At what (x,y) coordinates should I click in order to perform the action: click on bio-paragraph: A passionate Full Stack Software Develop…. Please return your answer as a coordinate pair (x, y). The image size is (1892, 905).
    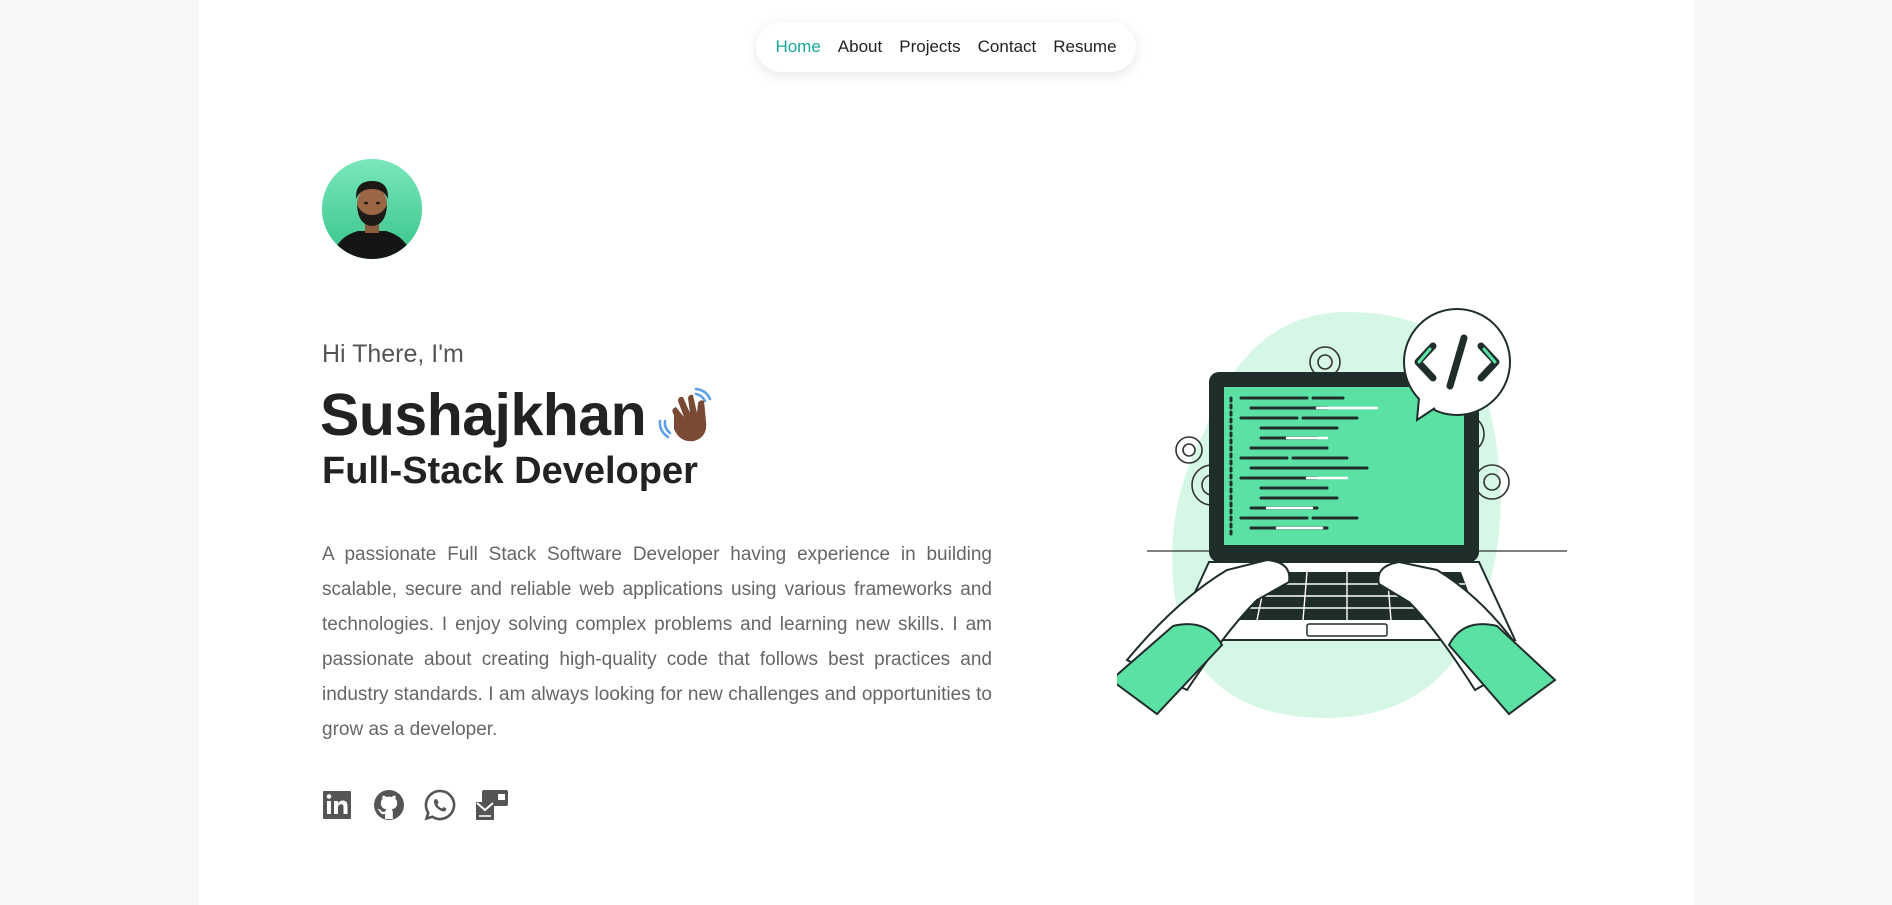
    Looking at the image, I should click on (657, 642).